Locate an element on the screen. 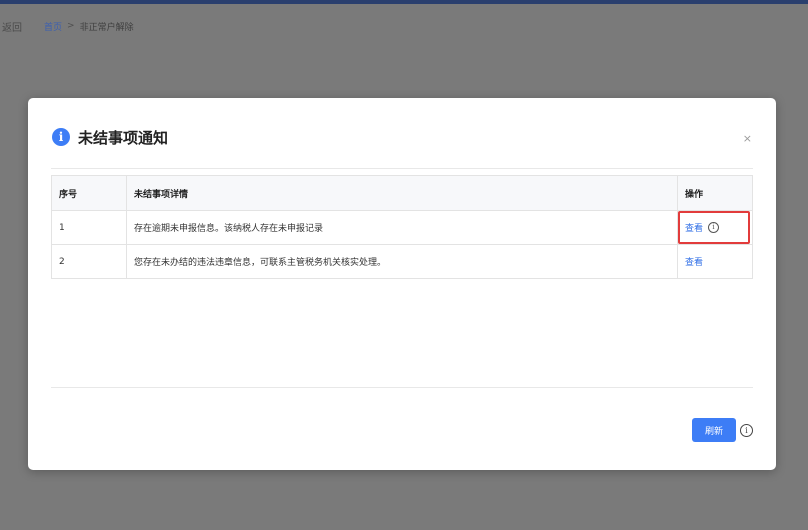  column-header-operation: 操作 is located at coordinates (715, 193).